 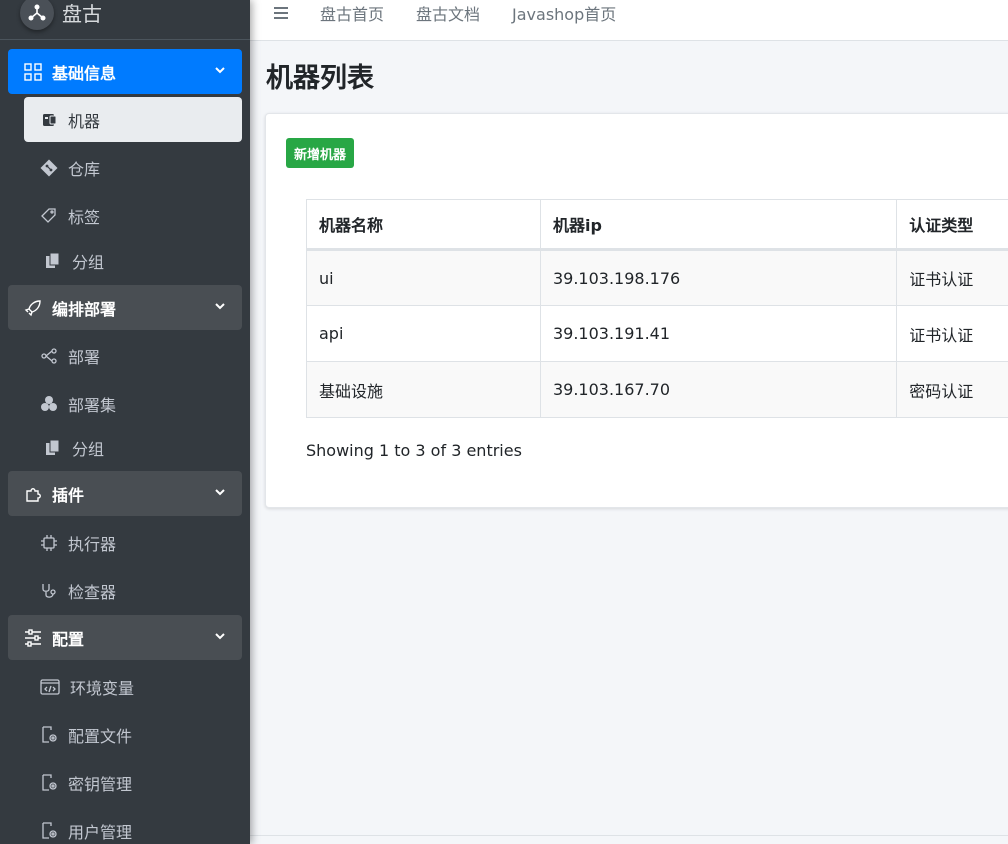 What do you see at coordinates (33, 308) in the screenshot?
I see `rocket-icon` at bounding box center [33, 308].